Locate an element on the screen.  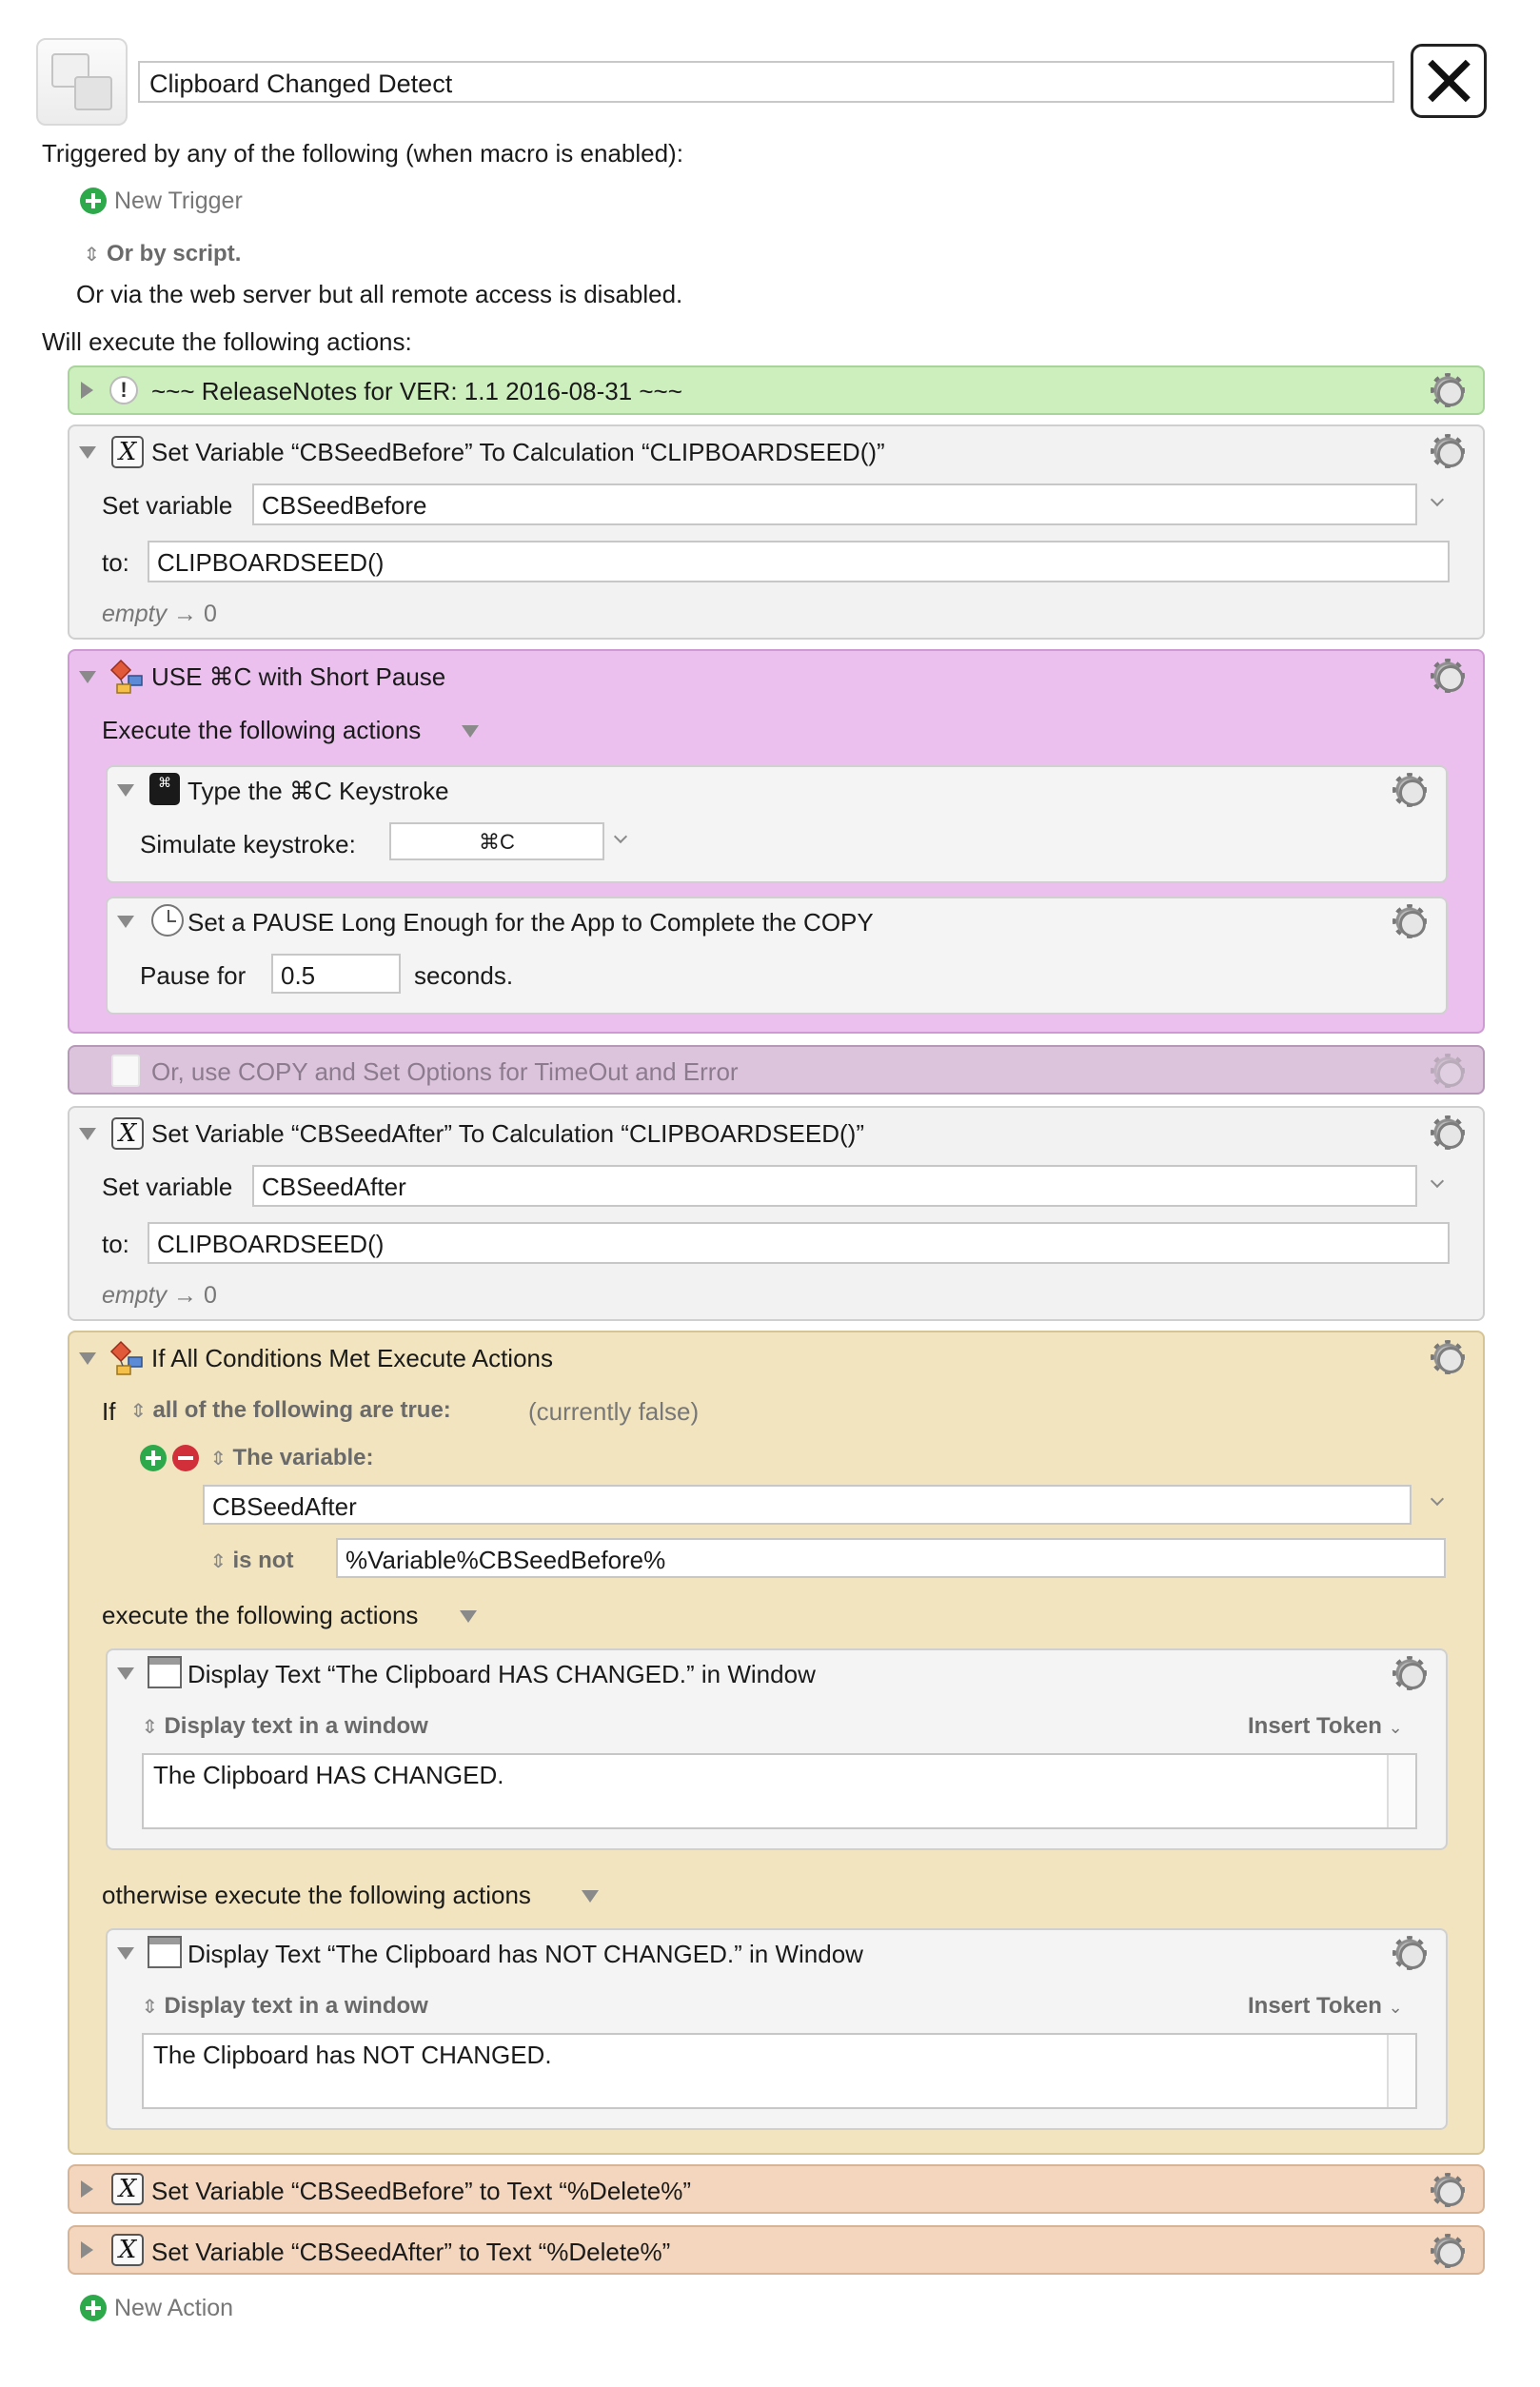
condition-mode-popup: ⇕ all of the following are true: is located at coordinates (290, 1411).